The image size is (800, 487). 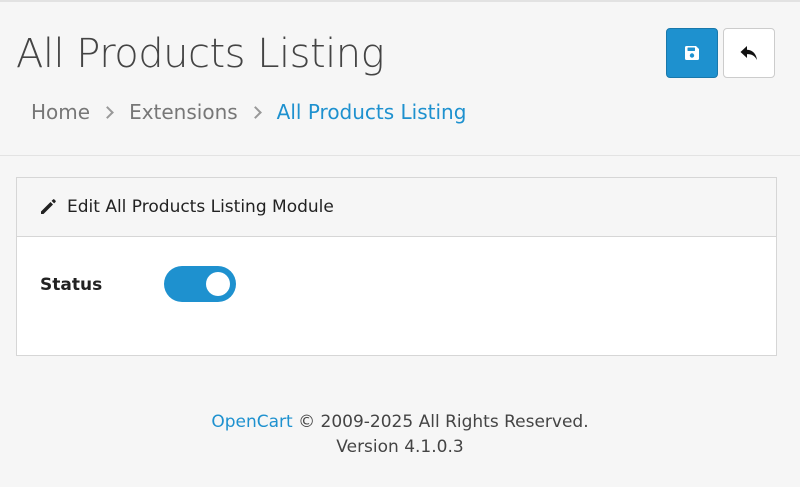 I want to click on toggle-knob, so click(x=218, y=284).